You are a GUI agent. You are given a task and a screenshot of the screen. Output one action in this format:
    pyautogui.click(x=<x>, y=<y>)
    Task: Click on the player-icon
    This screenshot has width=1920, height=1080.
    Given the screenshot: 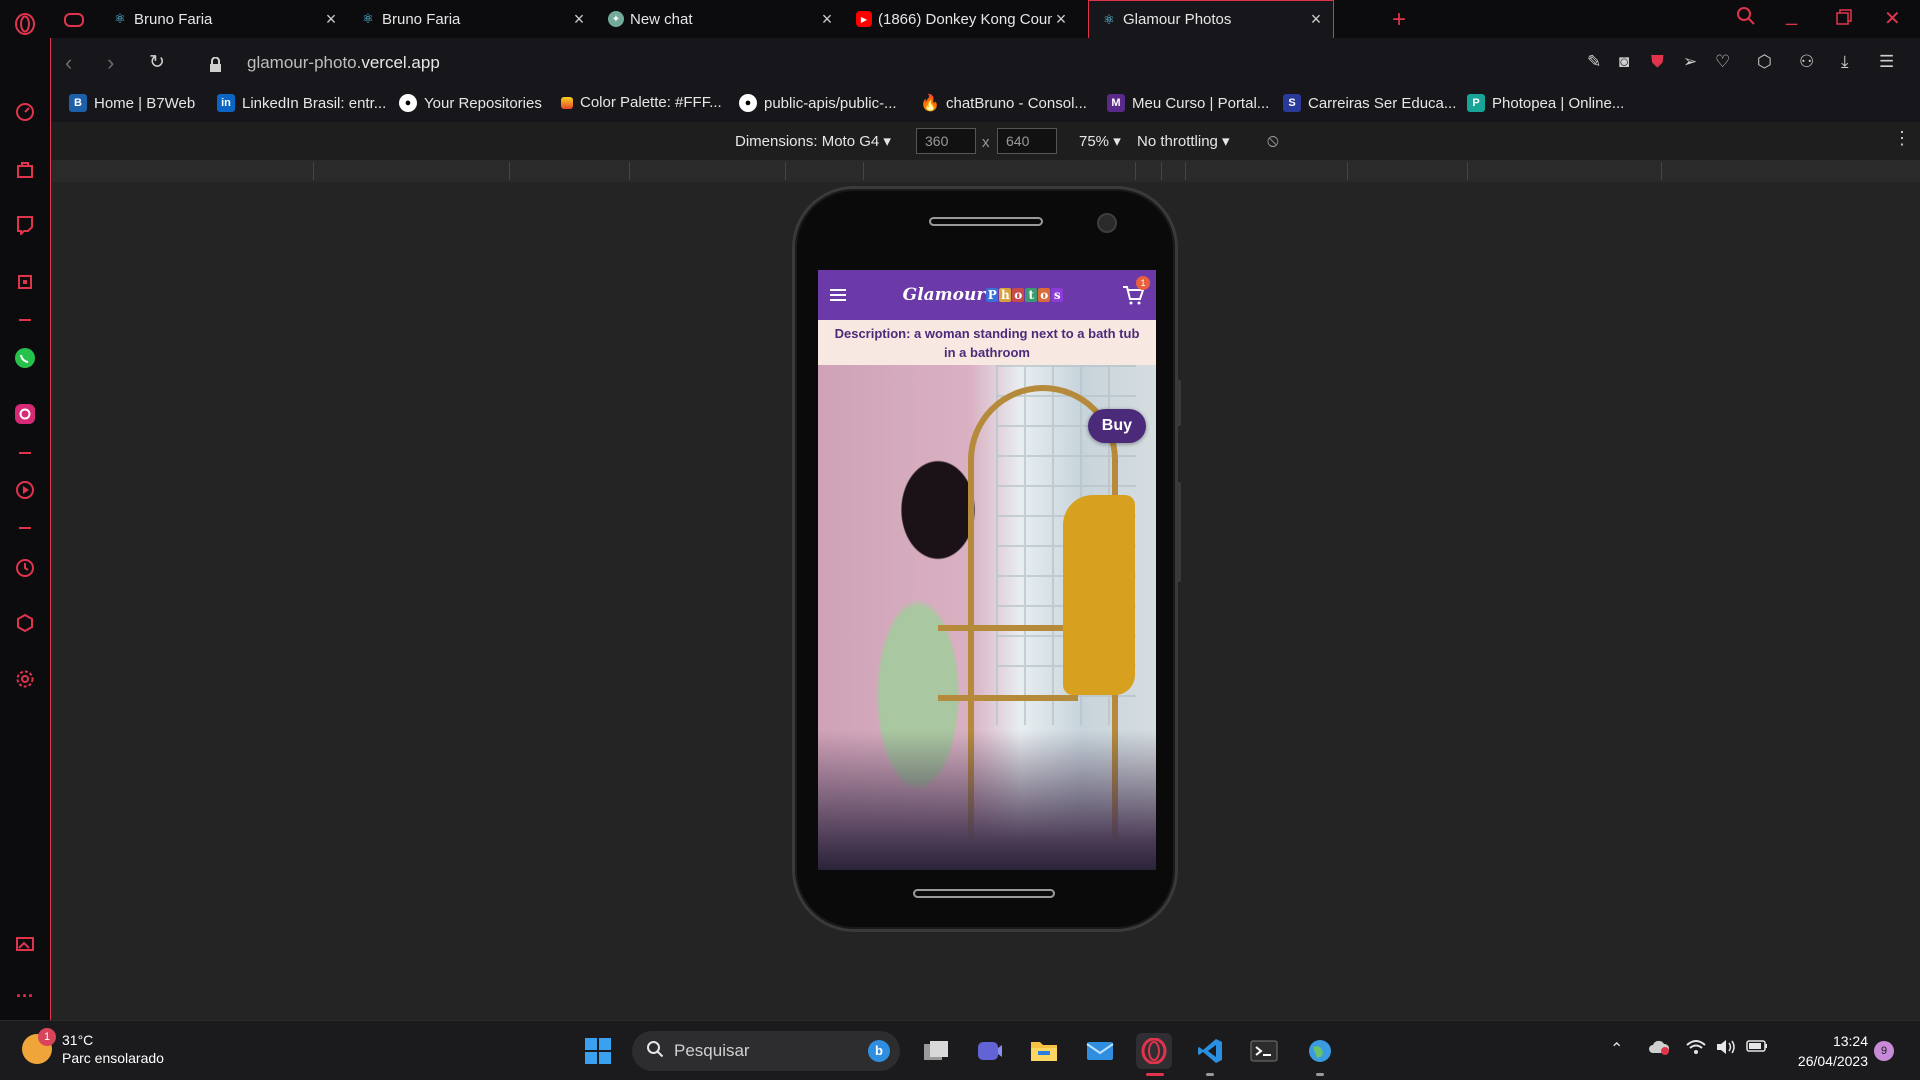 What is the action you would take?
    pyautogui.click(x=25, y=490)
    